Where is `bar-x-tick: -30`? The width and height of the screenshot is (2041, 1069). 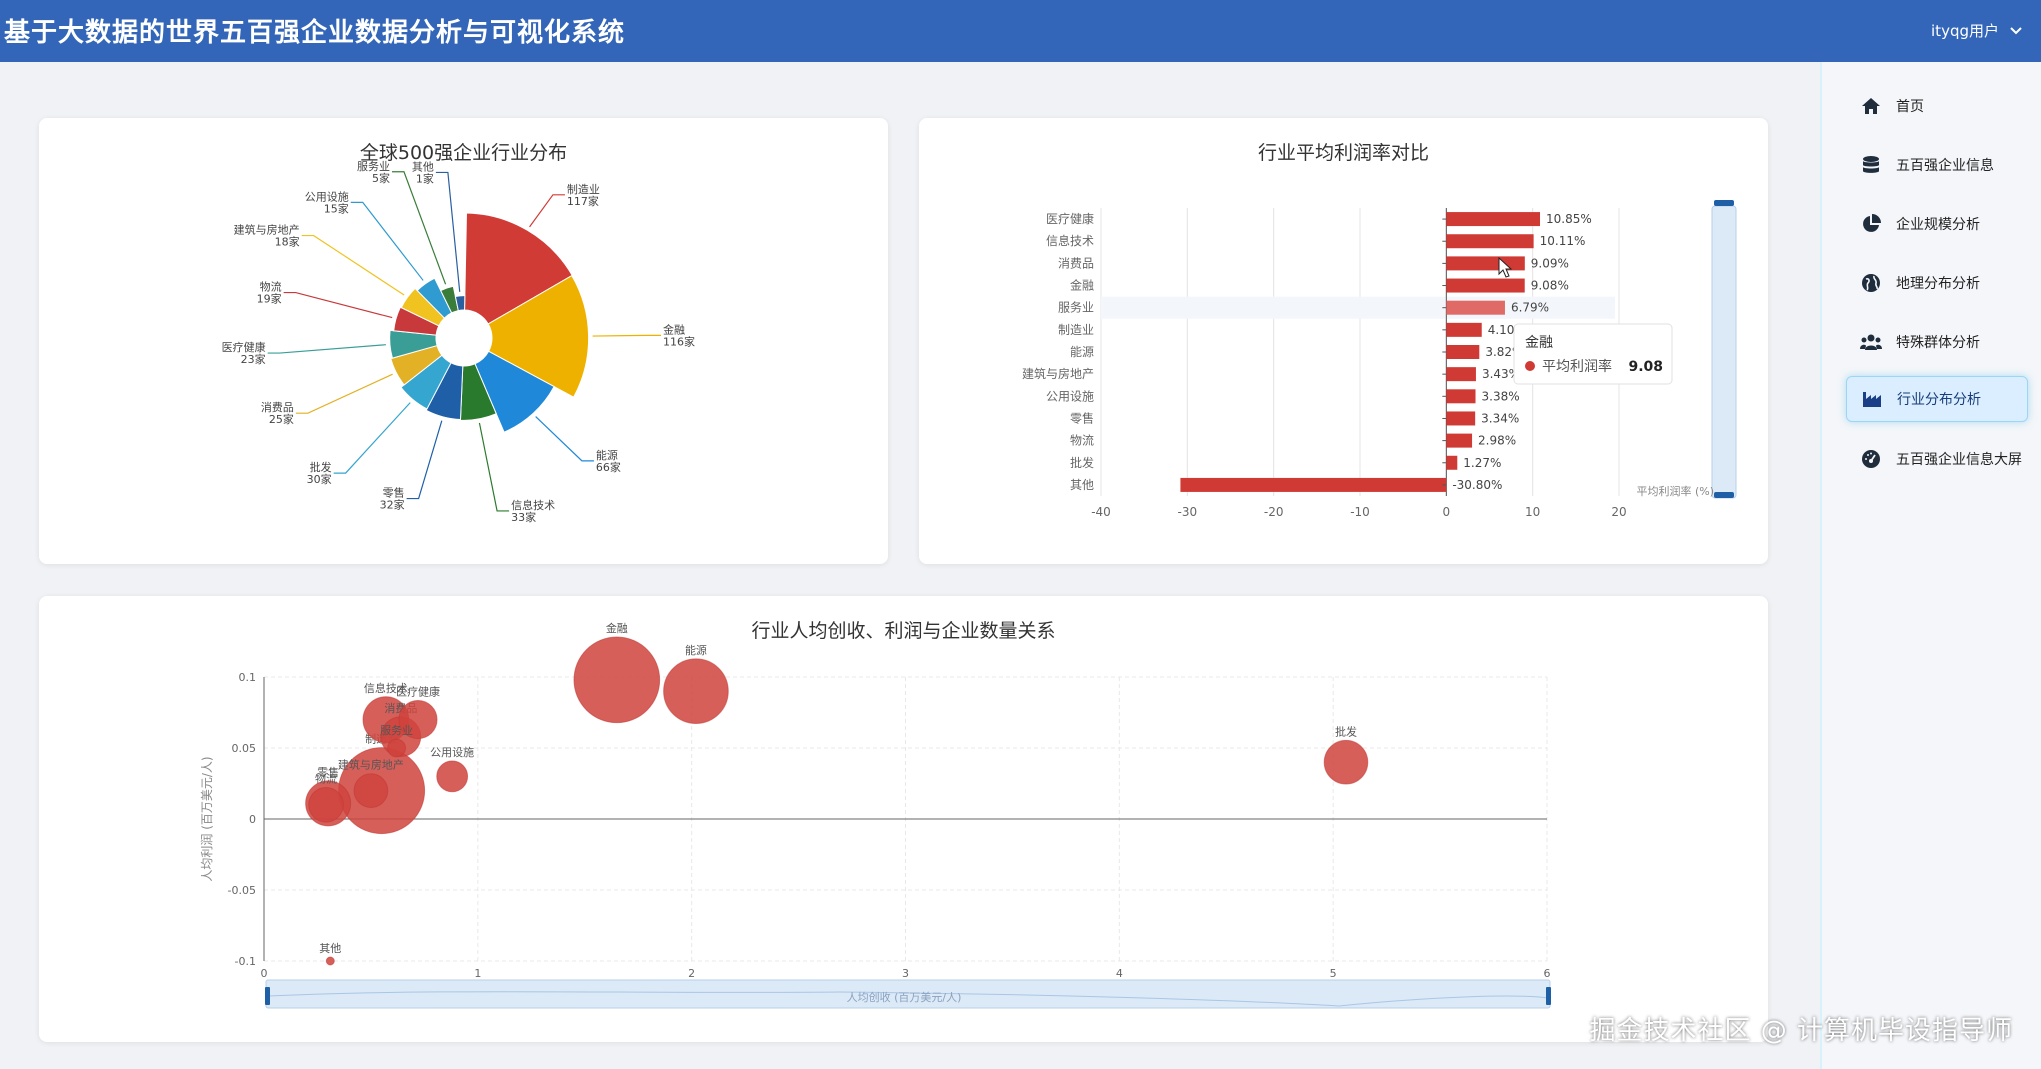
bar-x-tick: -30 is located at coordinates (1188, 512).